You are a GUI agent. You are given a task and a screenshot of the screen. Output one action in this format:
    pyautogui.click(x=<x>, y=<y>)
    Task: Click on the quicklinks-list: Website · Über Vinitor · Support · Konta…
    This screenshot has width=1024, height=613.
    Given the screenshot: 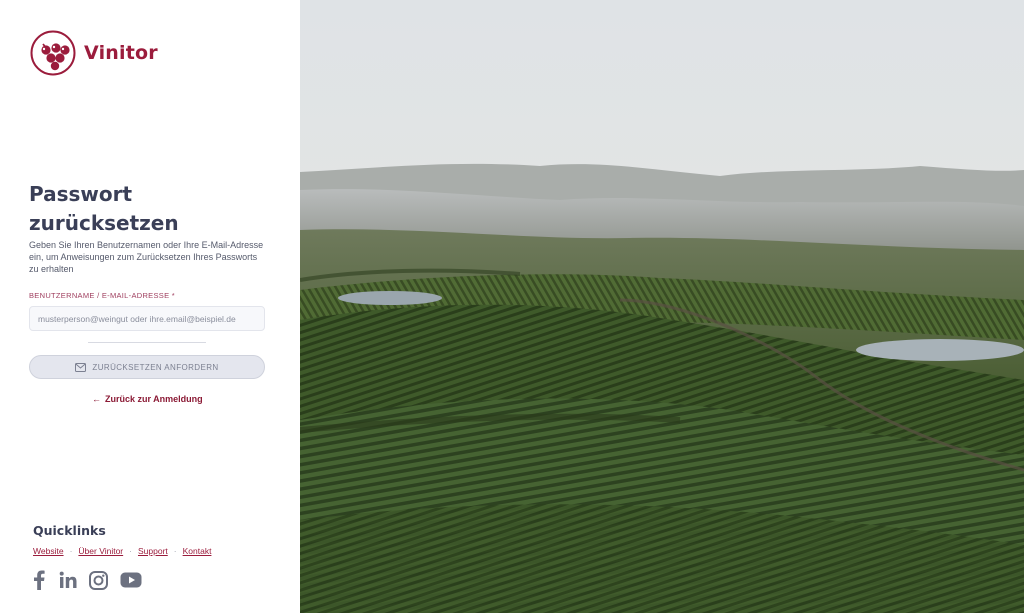 What is the action you would take?
    pyautogui.click(x=122, y=551)
    